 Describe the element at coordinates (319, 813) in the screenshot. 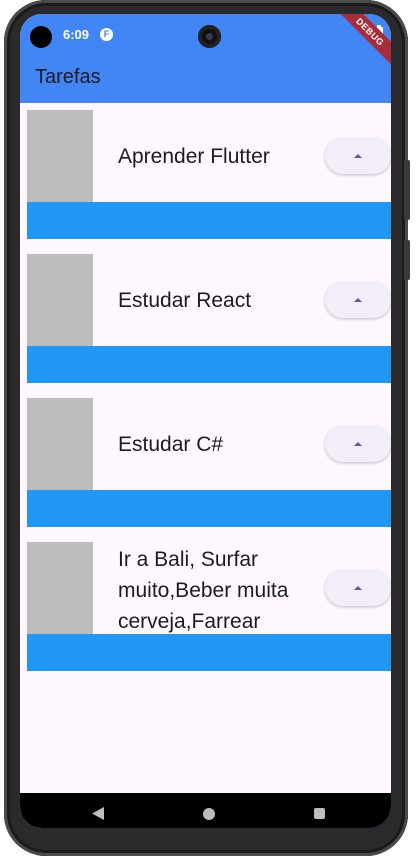

I see `nav-recent-icon` at that location.